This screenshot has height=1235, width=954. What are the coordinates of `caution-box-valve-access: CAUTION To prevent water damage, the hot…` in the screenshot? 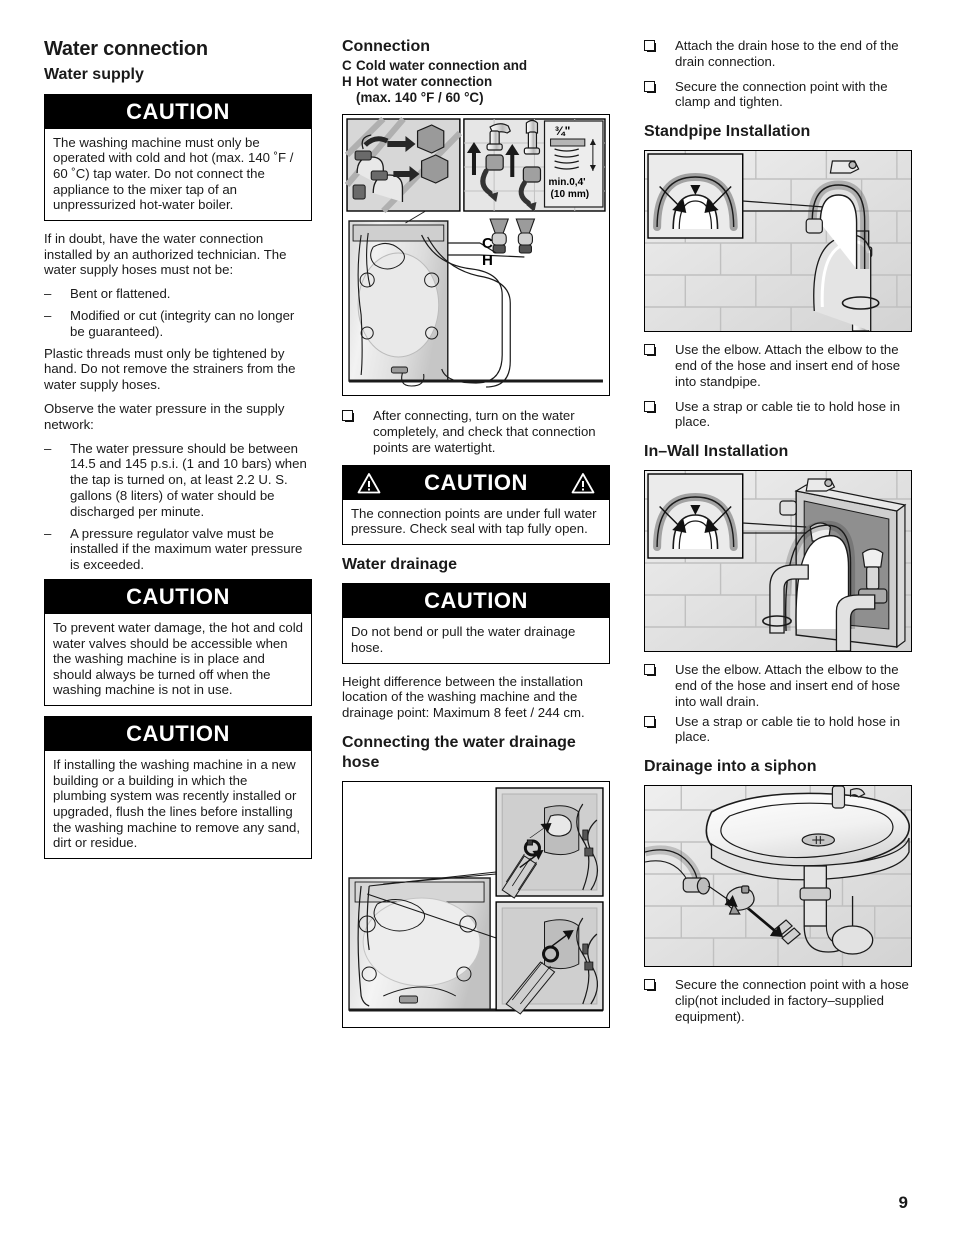 It's located at (178, 642).